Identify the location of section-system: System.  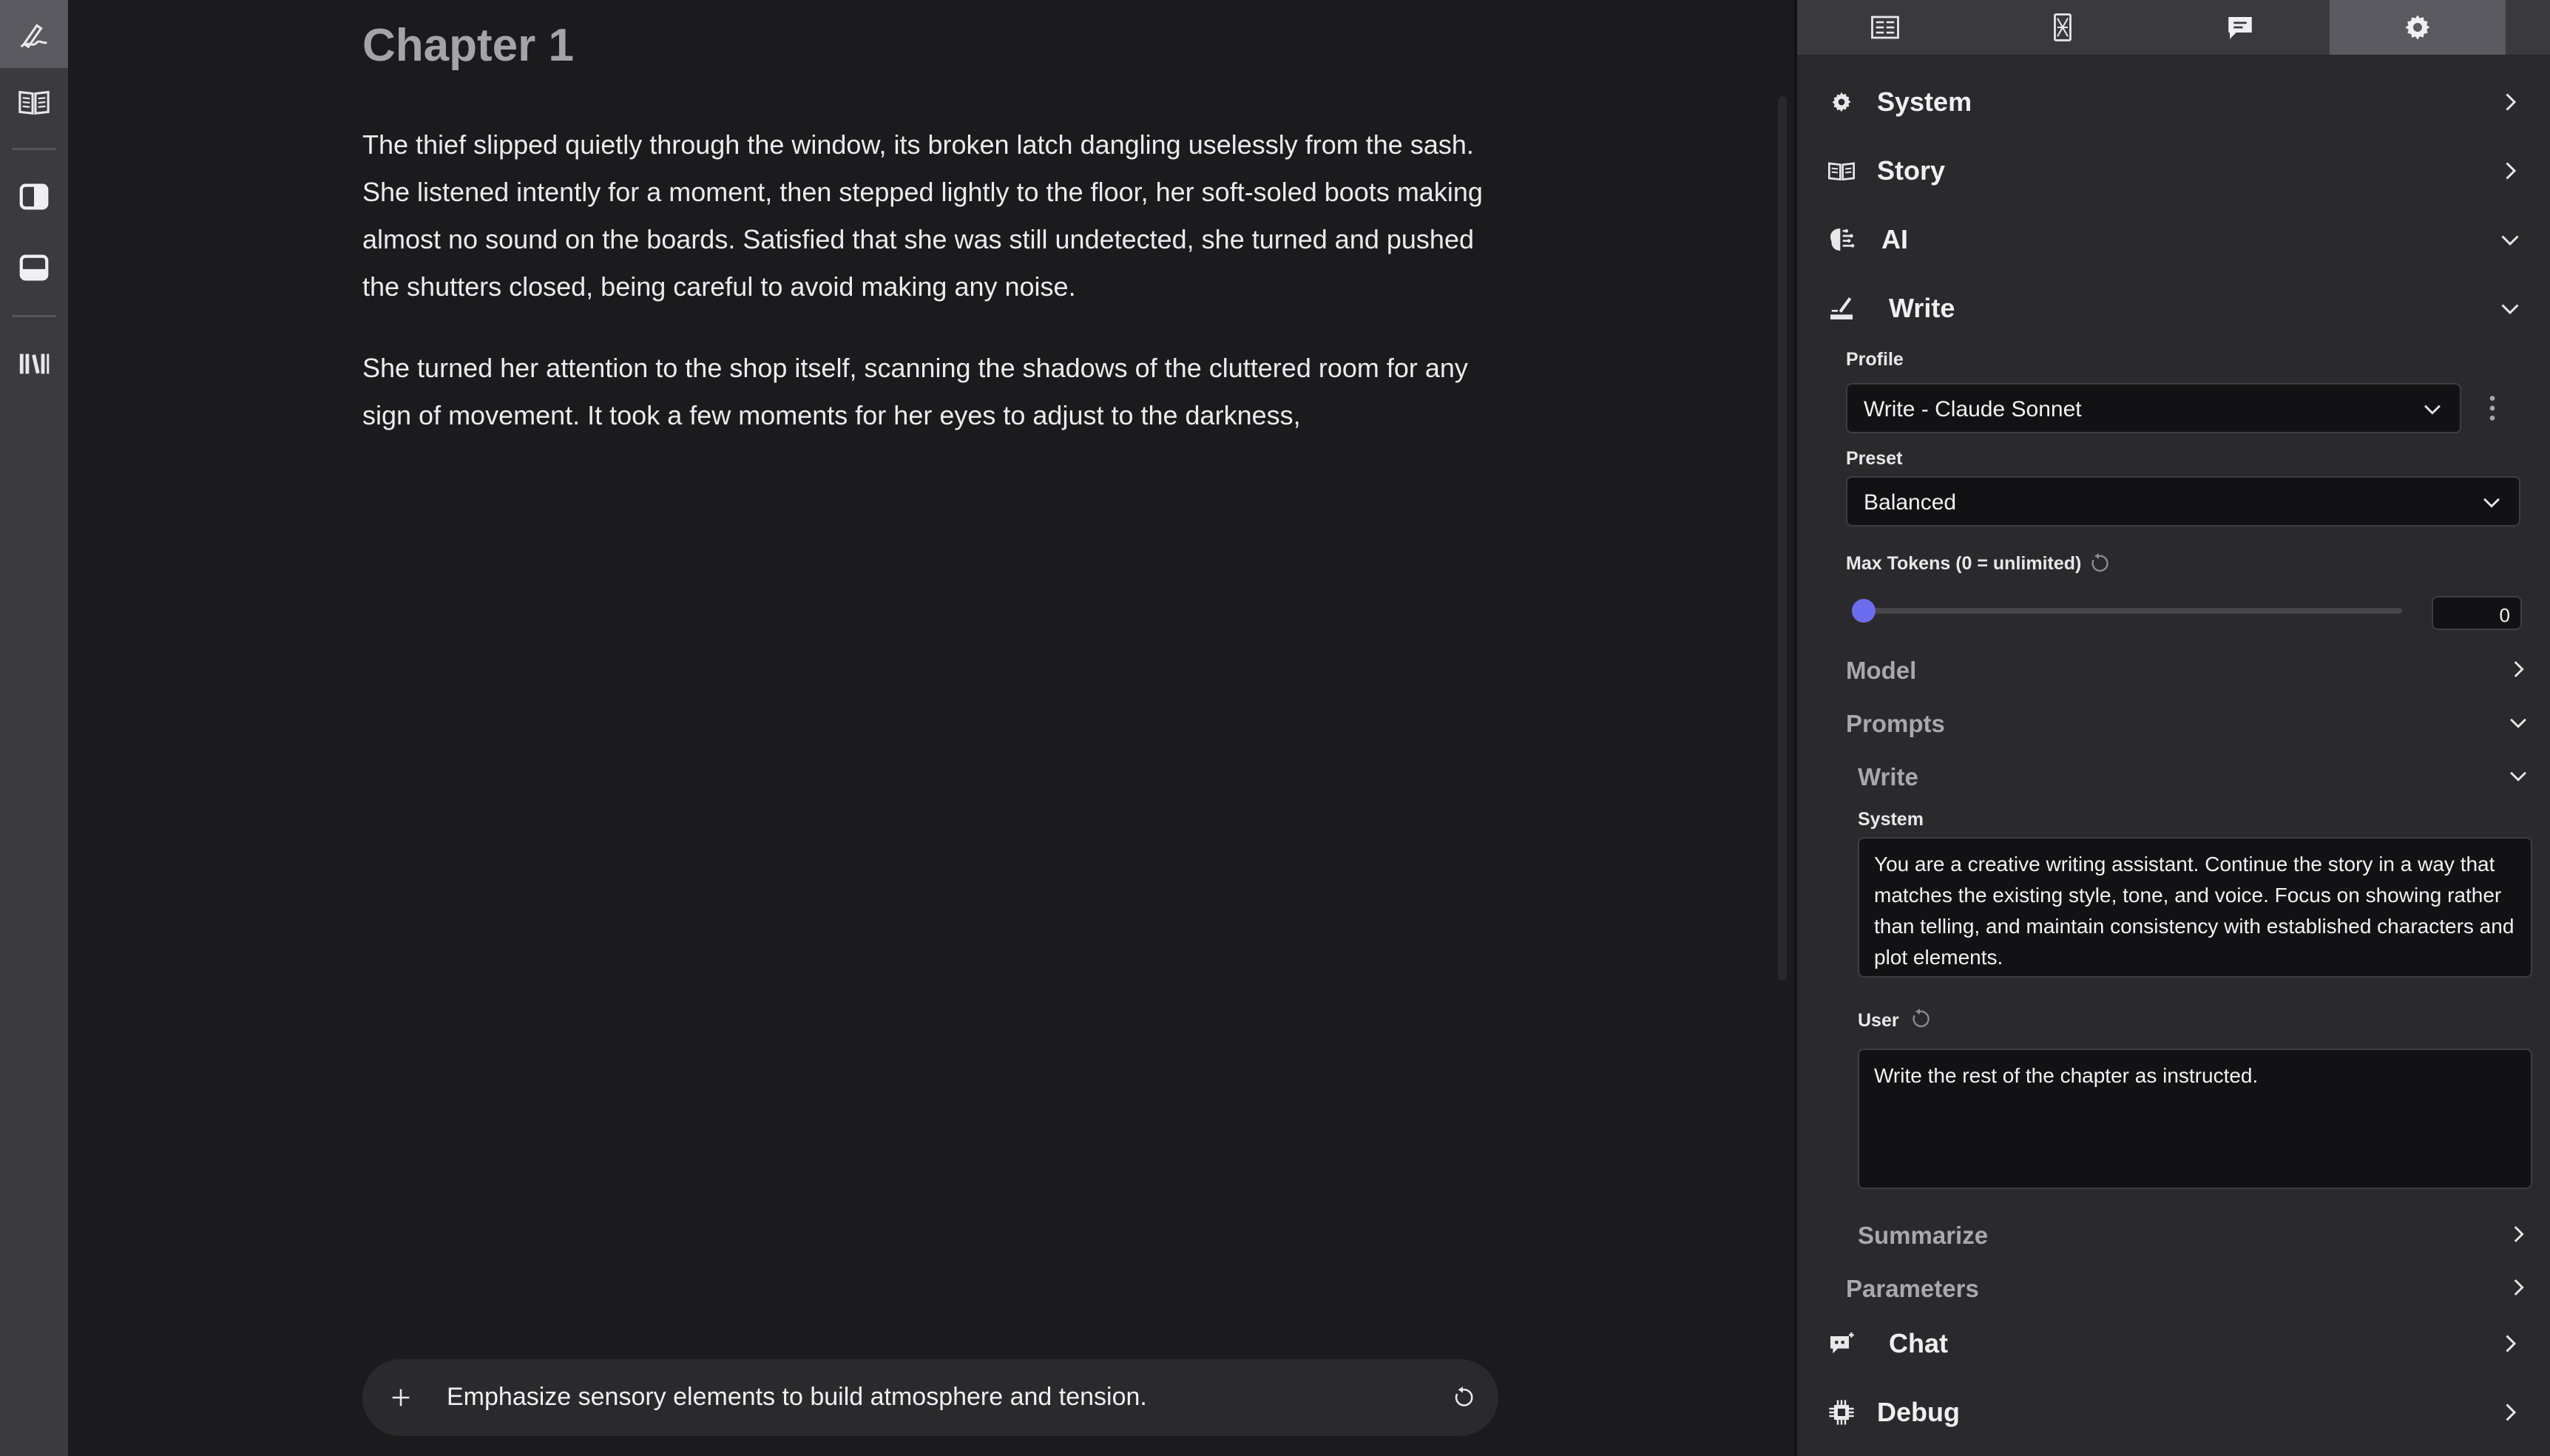
(2173, 102).